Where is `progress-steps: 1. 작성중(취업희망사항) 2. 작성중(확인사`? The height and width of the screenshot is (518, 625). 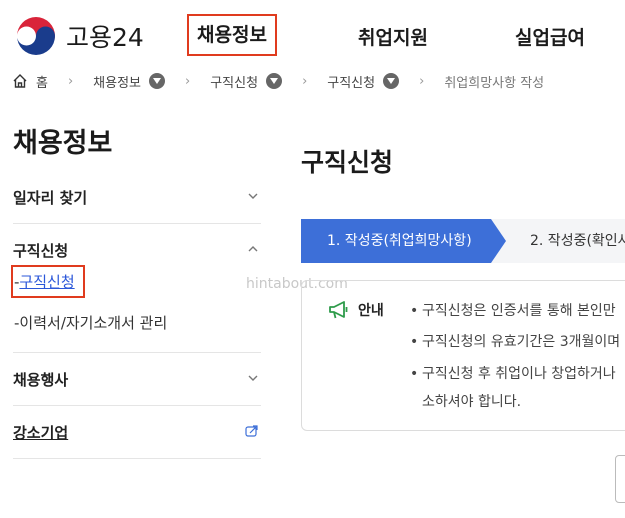
progress-steps: 1. 작성중(취업희망사항) 2. 작성중(확인사 is located at coordinates (463, 241).